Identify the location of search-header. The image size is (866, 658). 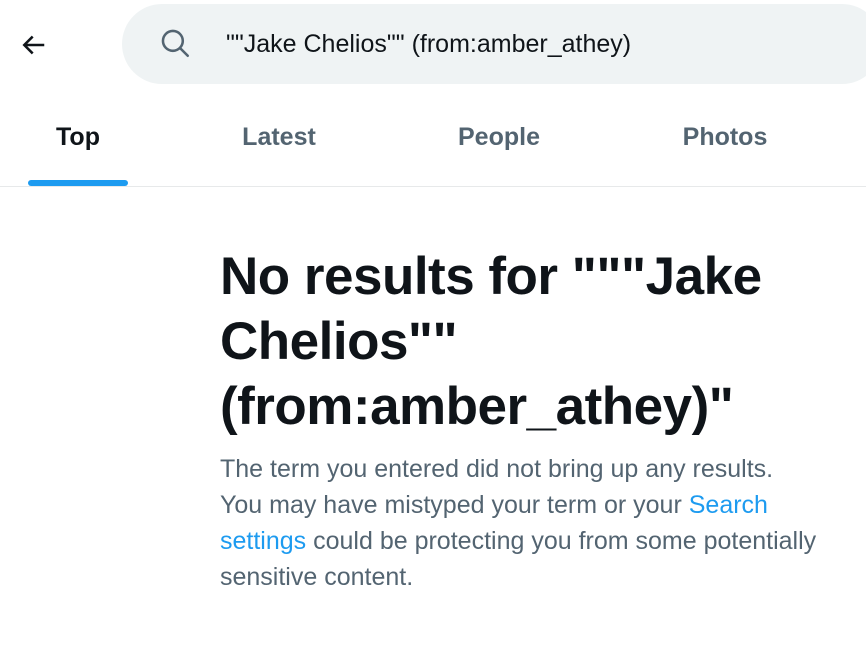
(433, 44).